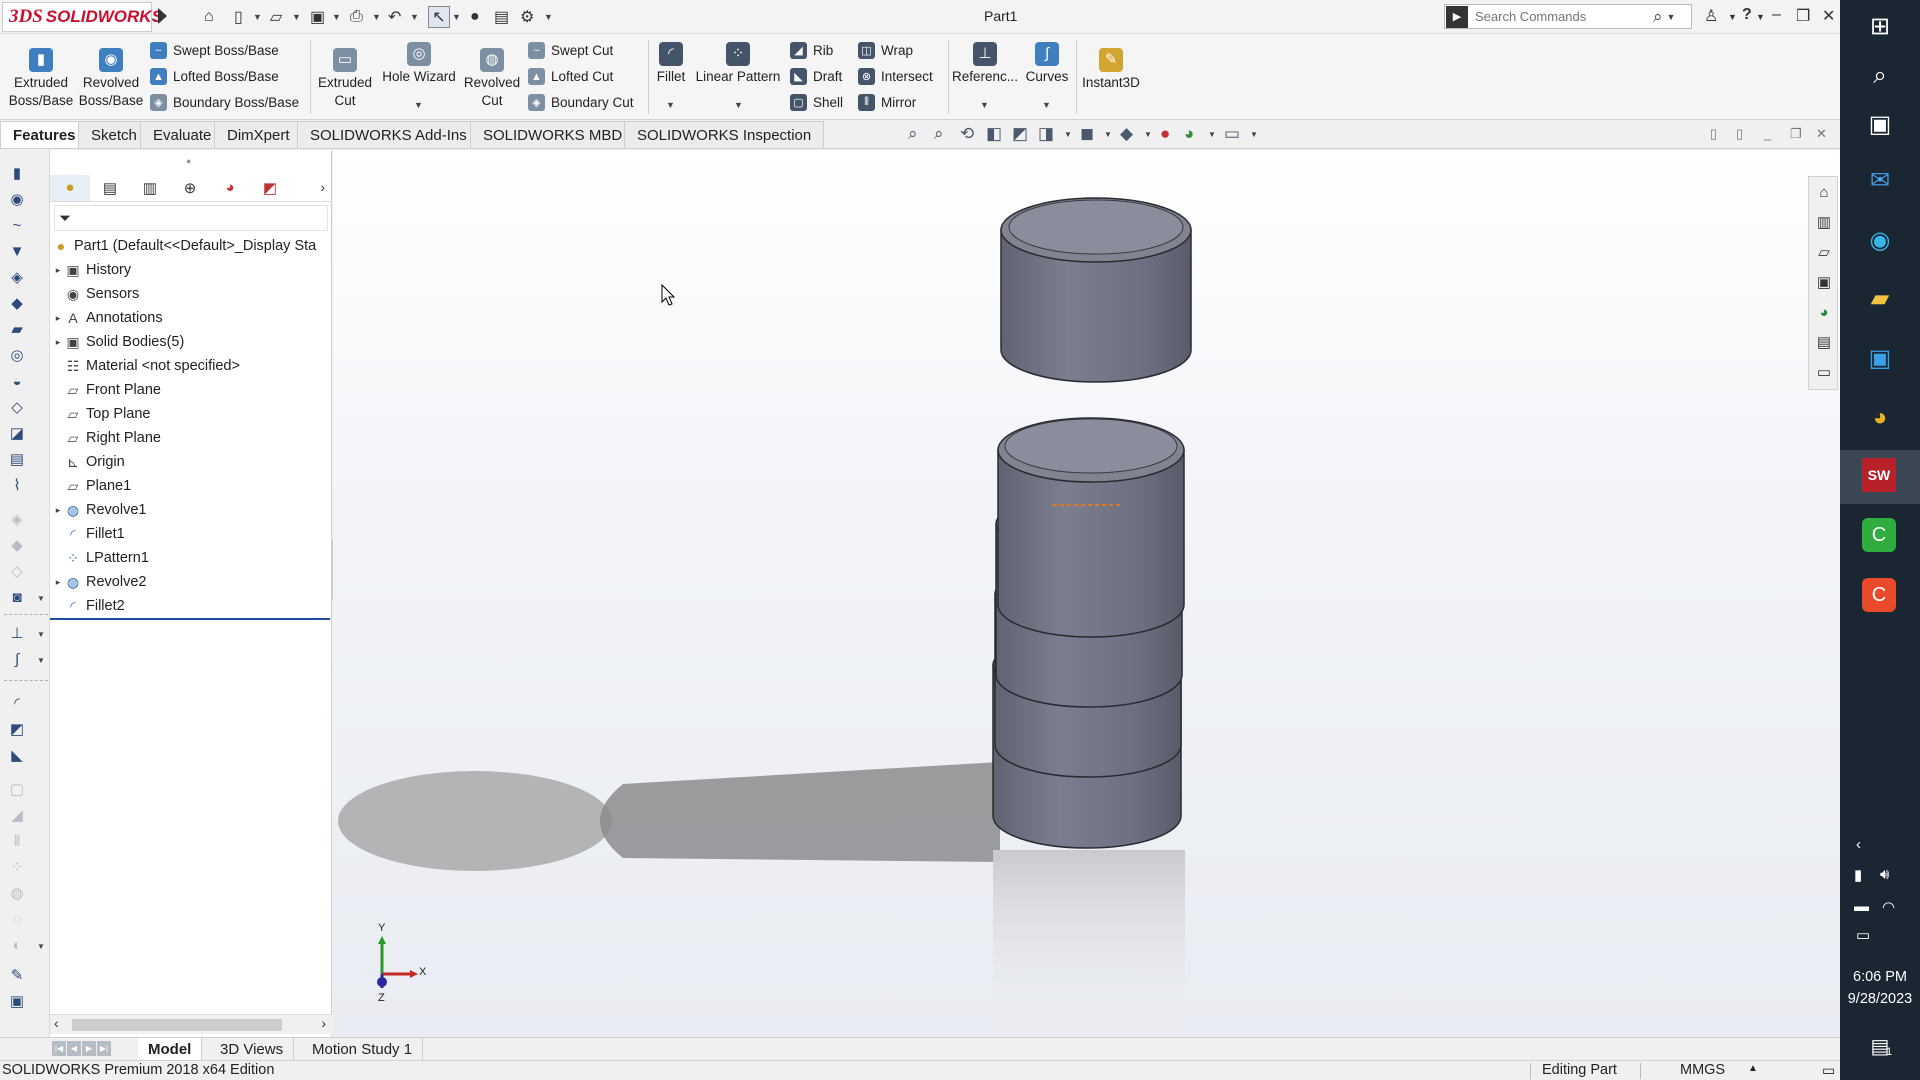  Describe the element at coordinates (182, 134) in the screenshot. I see `tab-evaluate: Evaluate` at that location.